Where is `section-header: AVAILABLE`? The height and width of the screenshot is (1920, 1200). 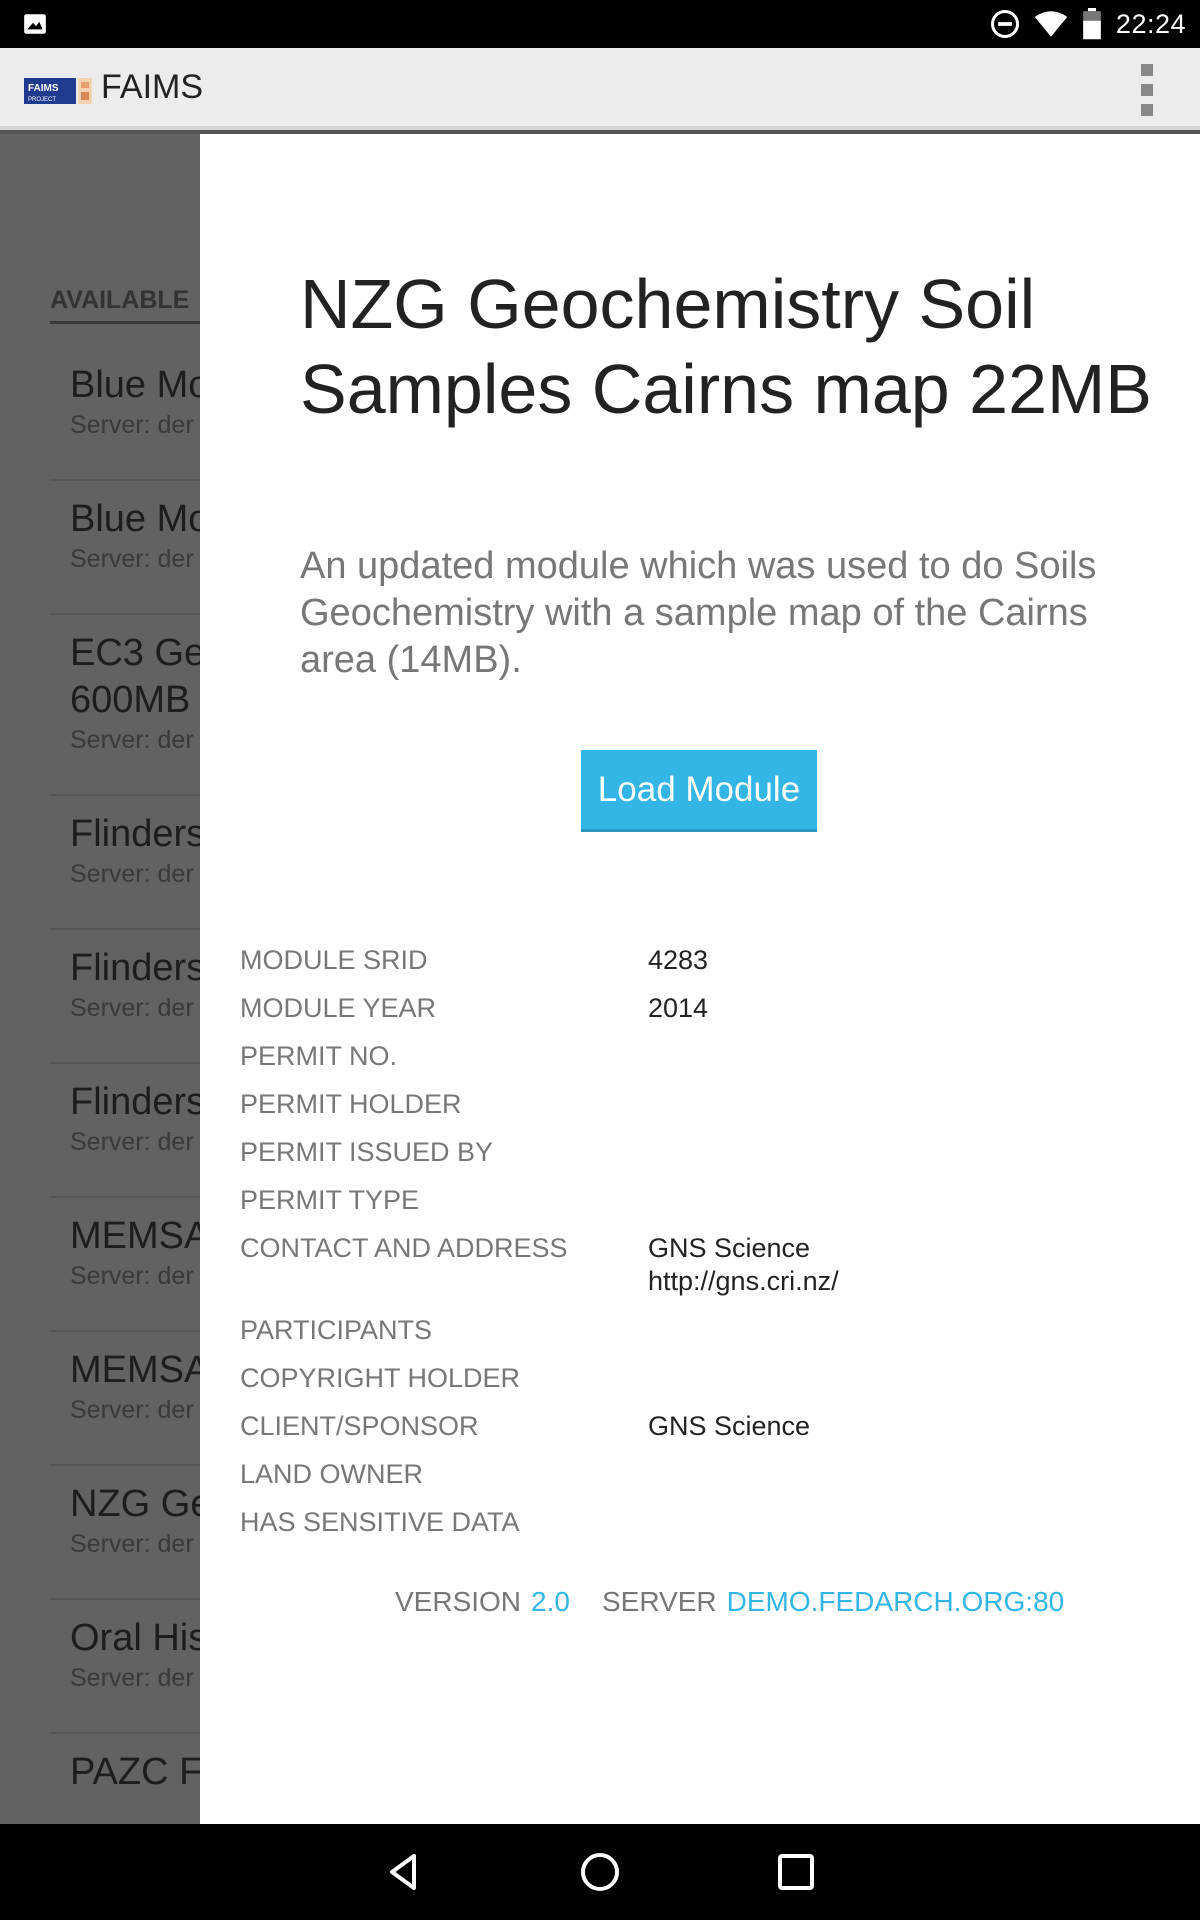
section-header: AVAILABLE is located at coordinates (125, 305).